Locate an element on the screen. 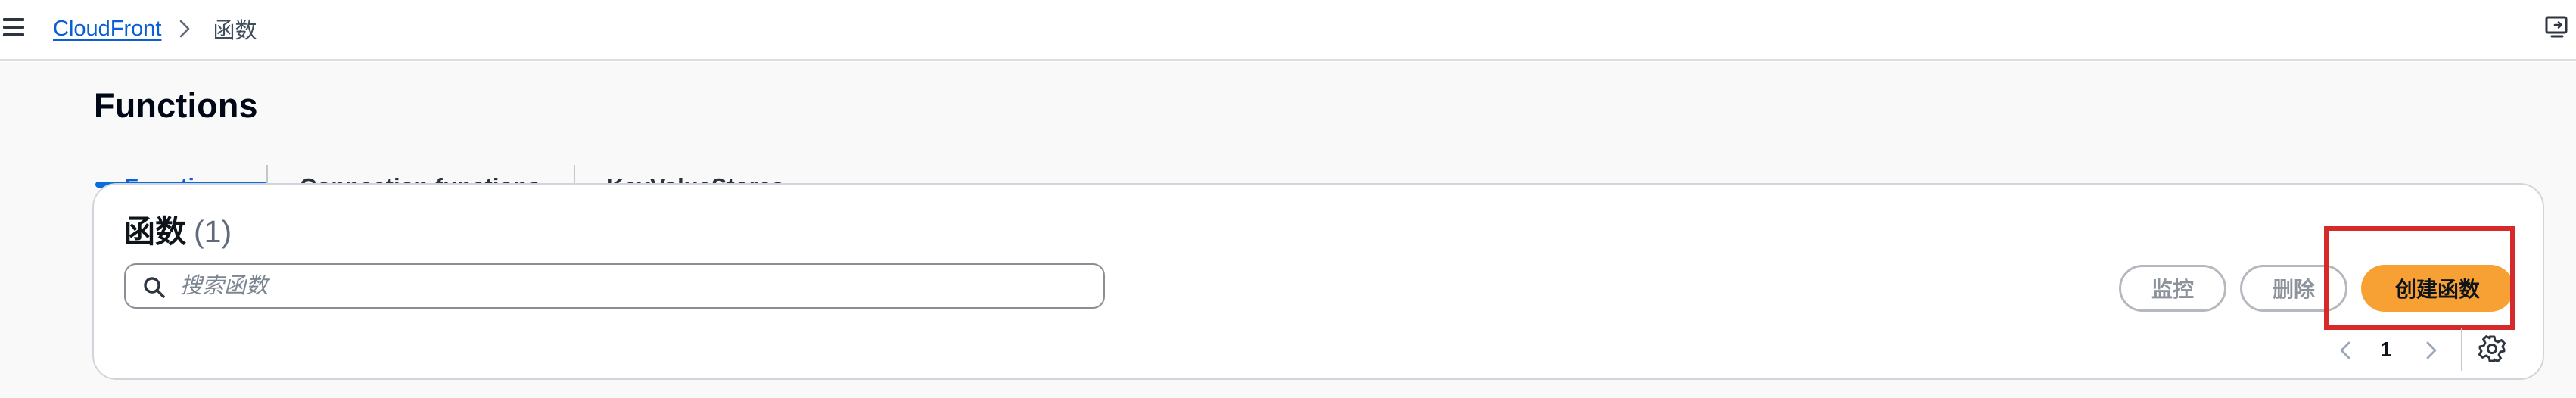 The image size is (2576, 398). breadcrumb-cloudfront-link: CloudFront is located at coordinates (107, 30).